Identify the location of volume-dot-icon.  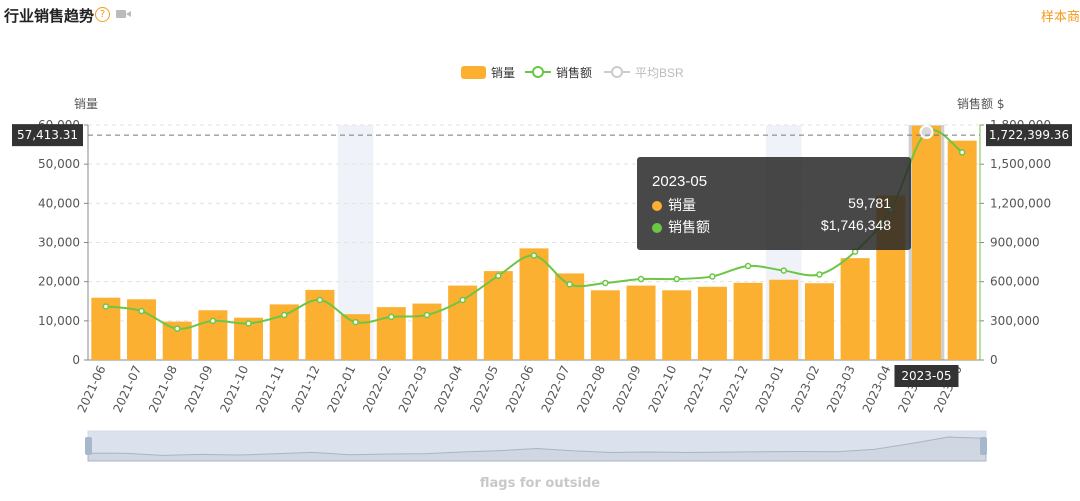
(657, 206).